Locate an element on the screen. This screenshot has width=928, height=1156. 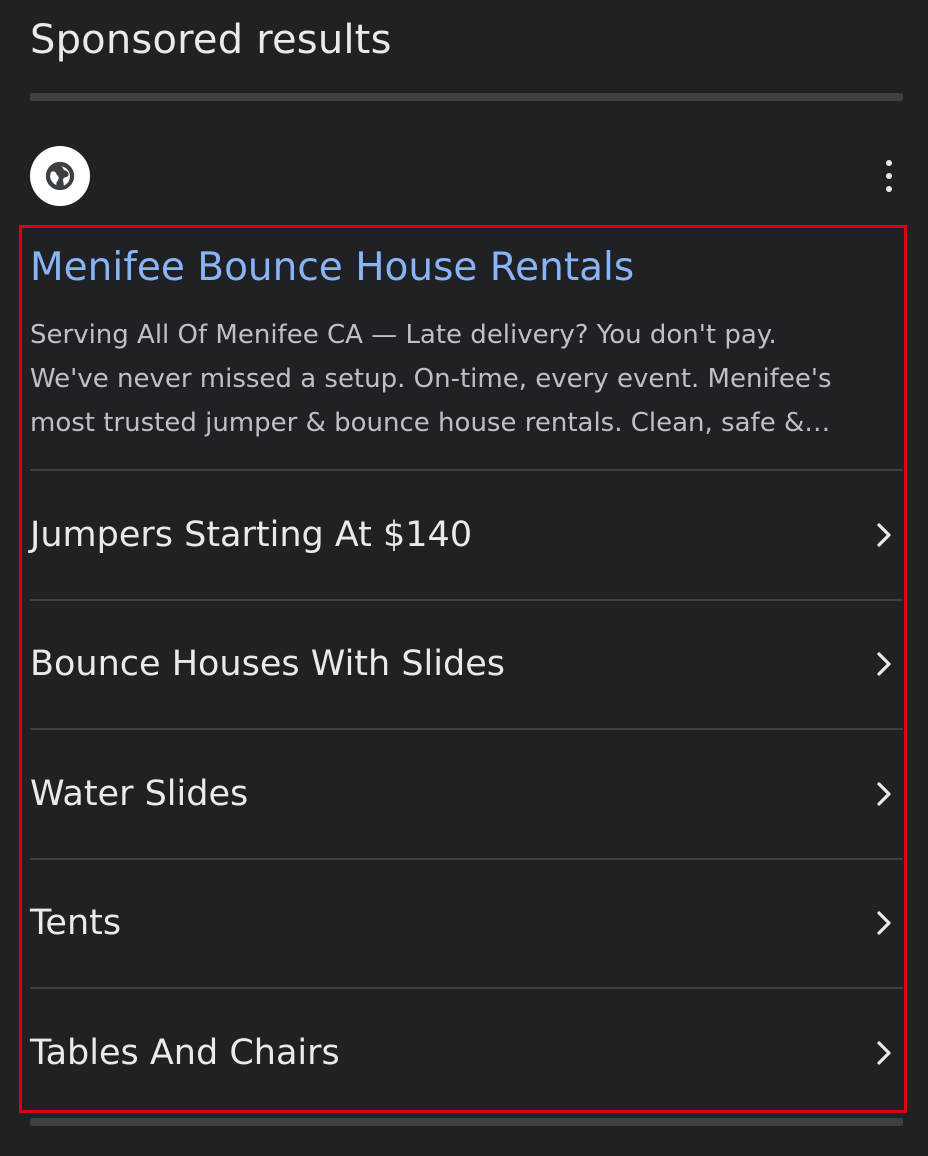
sitelink-tables-chairs: Tables And Chairs is located at coordinates (466, 1052).